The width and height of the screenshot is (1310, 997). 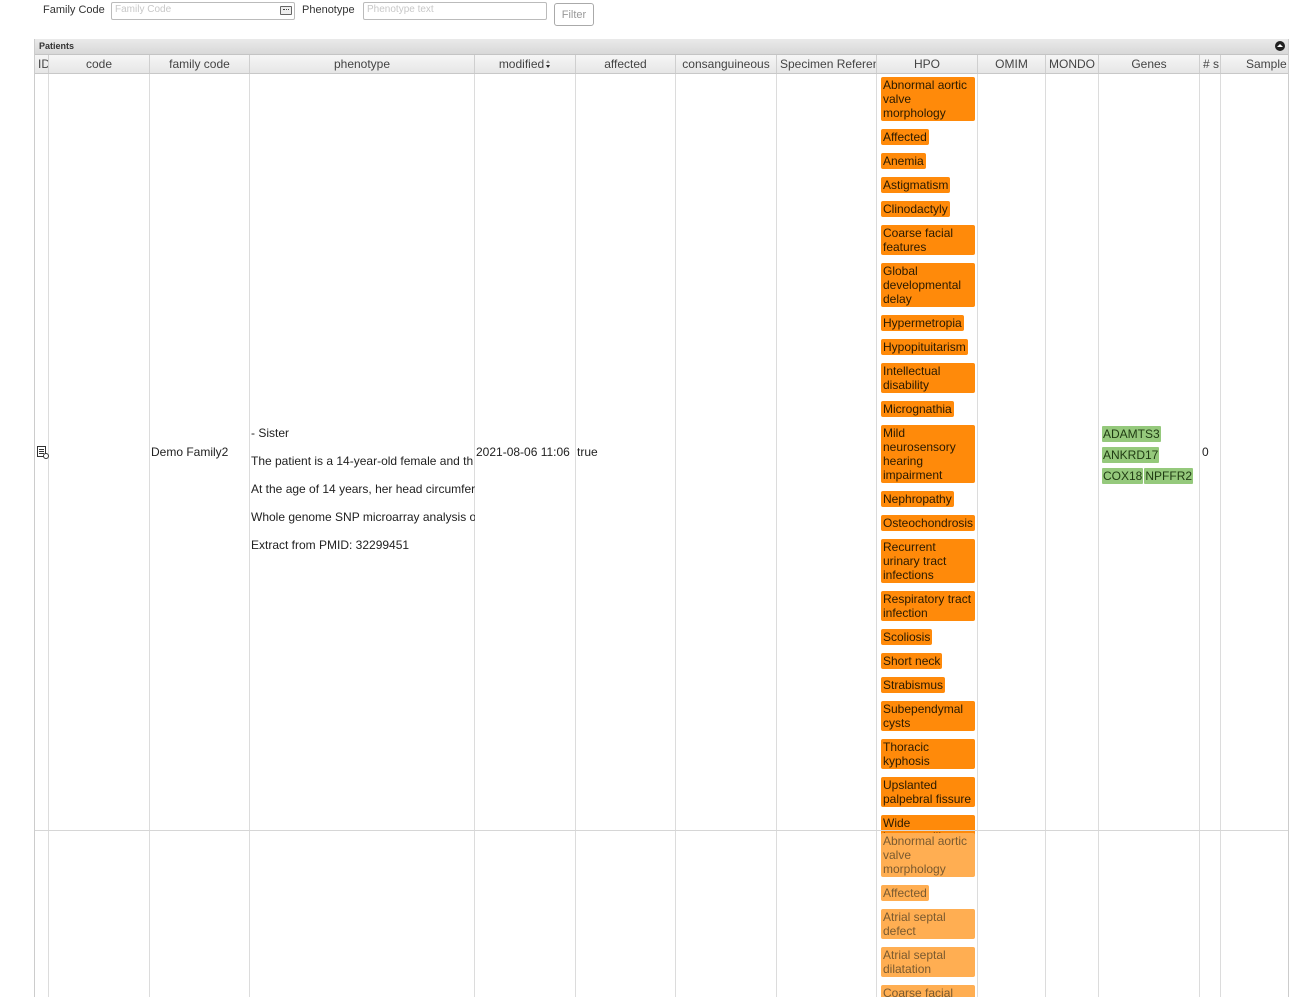 I want to click on family-code-cell: Demo Family2, so click(x=190, y=452).